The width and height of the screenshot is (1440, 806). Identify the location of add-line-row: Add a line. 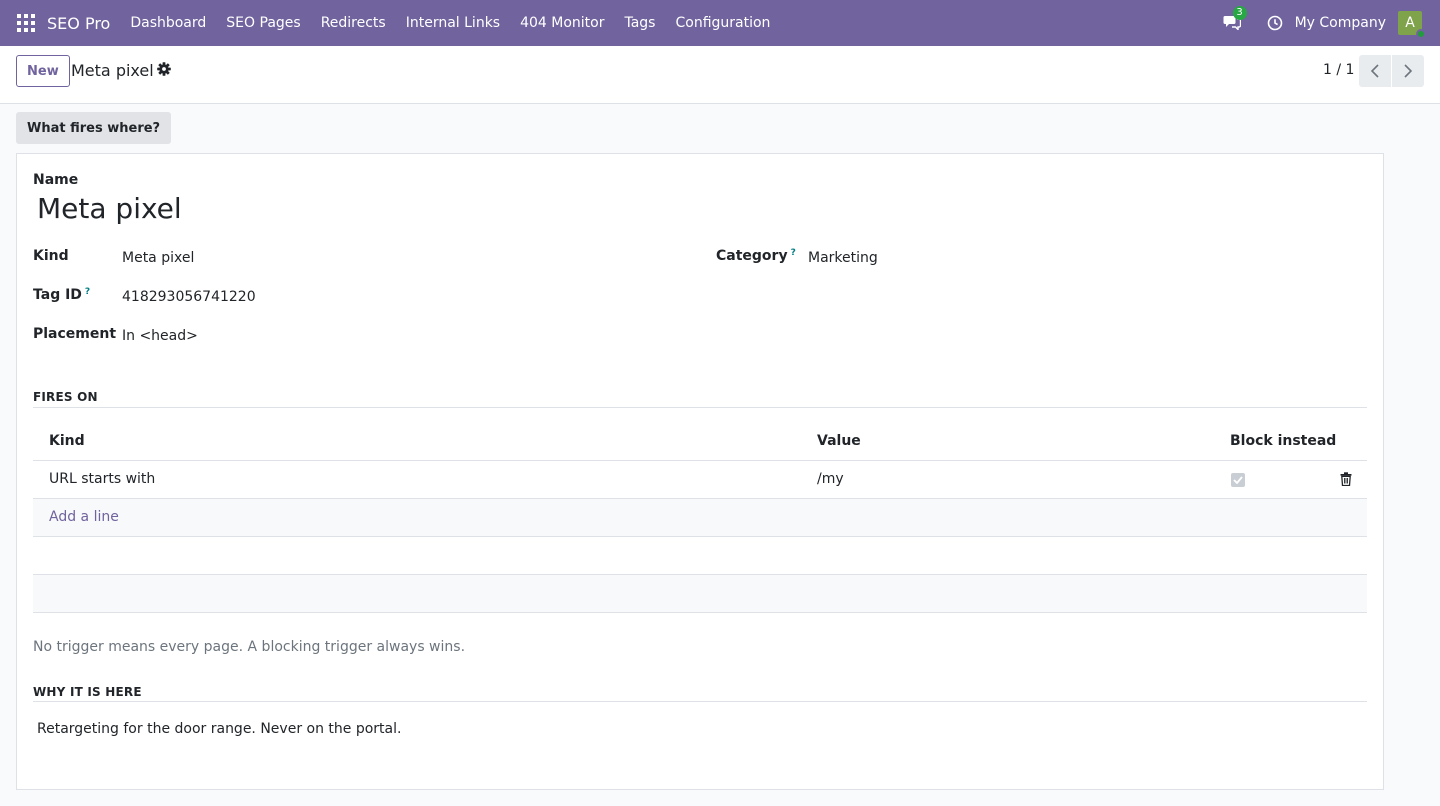
(700, 517).